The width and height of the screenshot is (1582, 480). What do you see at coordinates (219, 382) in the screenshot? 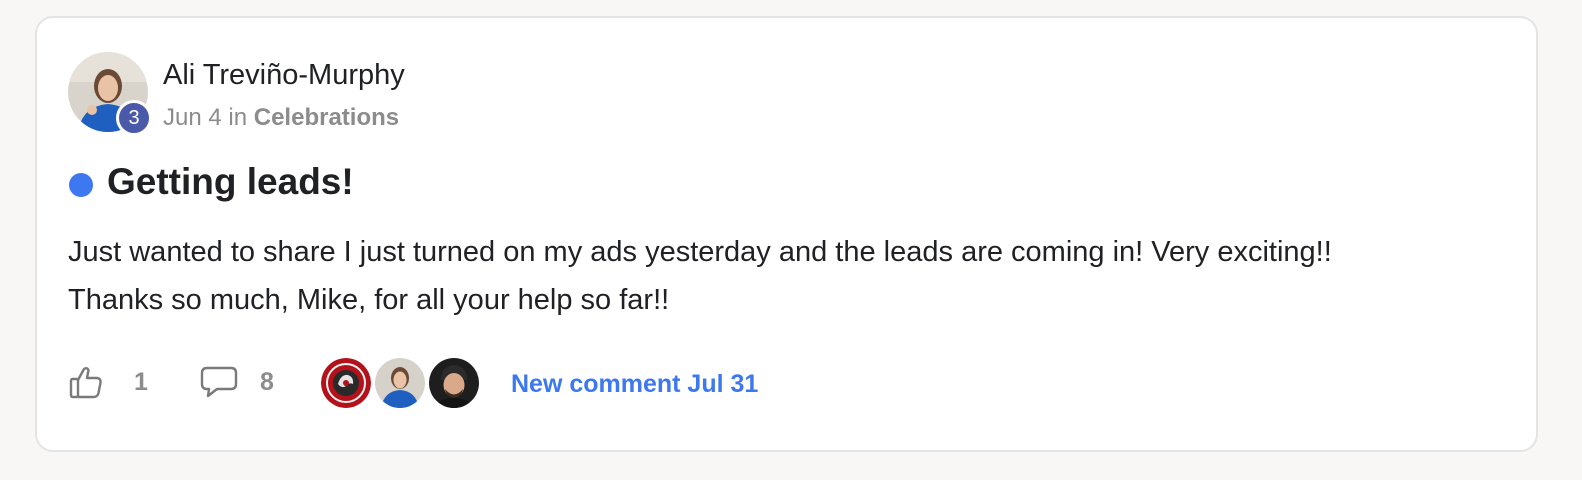
I see `comment-bubble-icon` at bounding box center [219, 382].